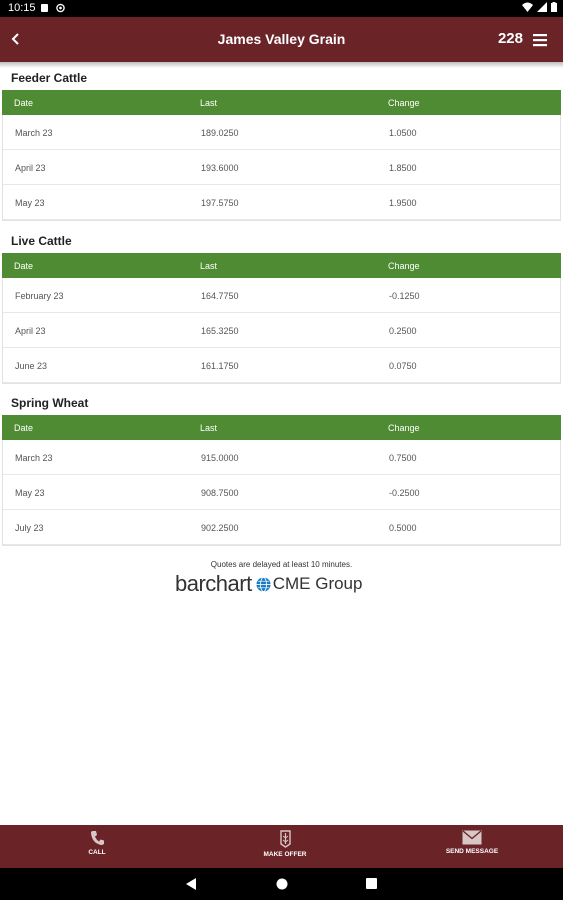 The image size is (563, 900). What do you see at coordinates (281, 202) in the screenshot?
I see `table-row: May 23 197.5750 1.9500` at bounding box center [281, 202].